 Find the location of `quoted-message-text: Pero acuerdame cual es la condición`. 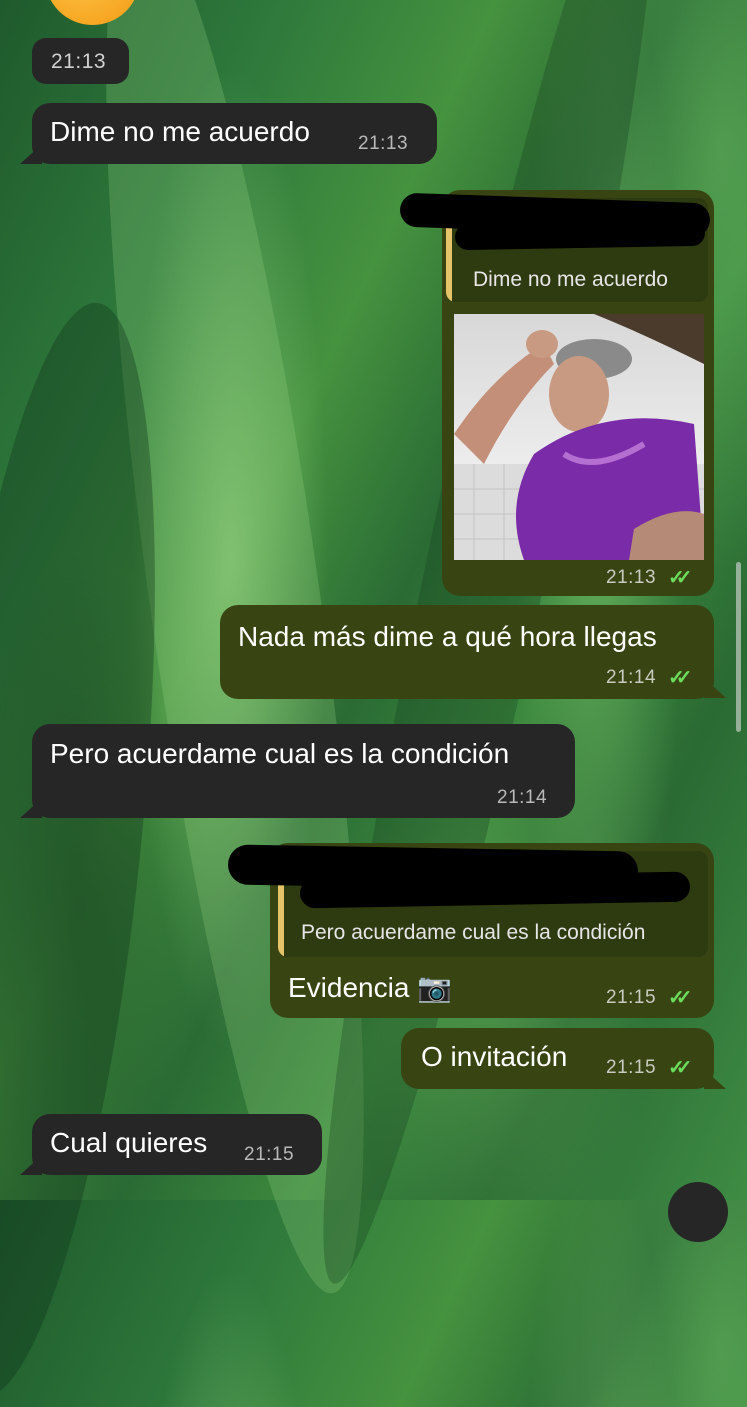

quoted-message-text: Pero acuerdame cual es la condición is located at coordinates (473, 932).